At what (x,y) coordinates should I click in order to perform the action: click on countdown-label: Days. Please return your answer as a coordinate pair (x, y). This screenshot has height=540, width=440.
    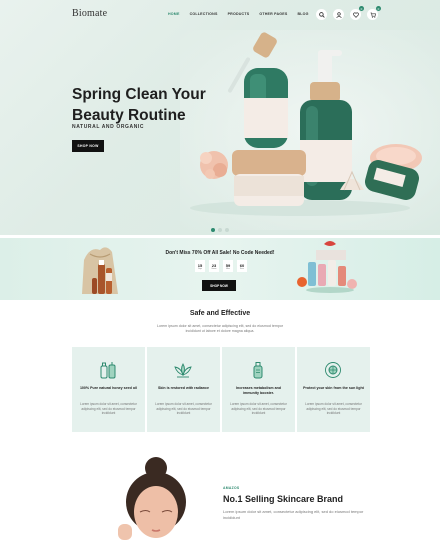
    Looking at the image, I should click on (200, 268).